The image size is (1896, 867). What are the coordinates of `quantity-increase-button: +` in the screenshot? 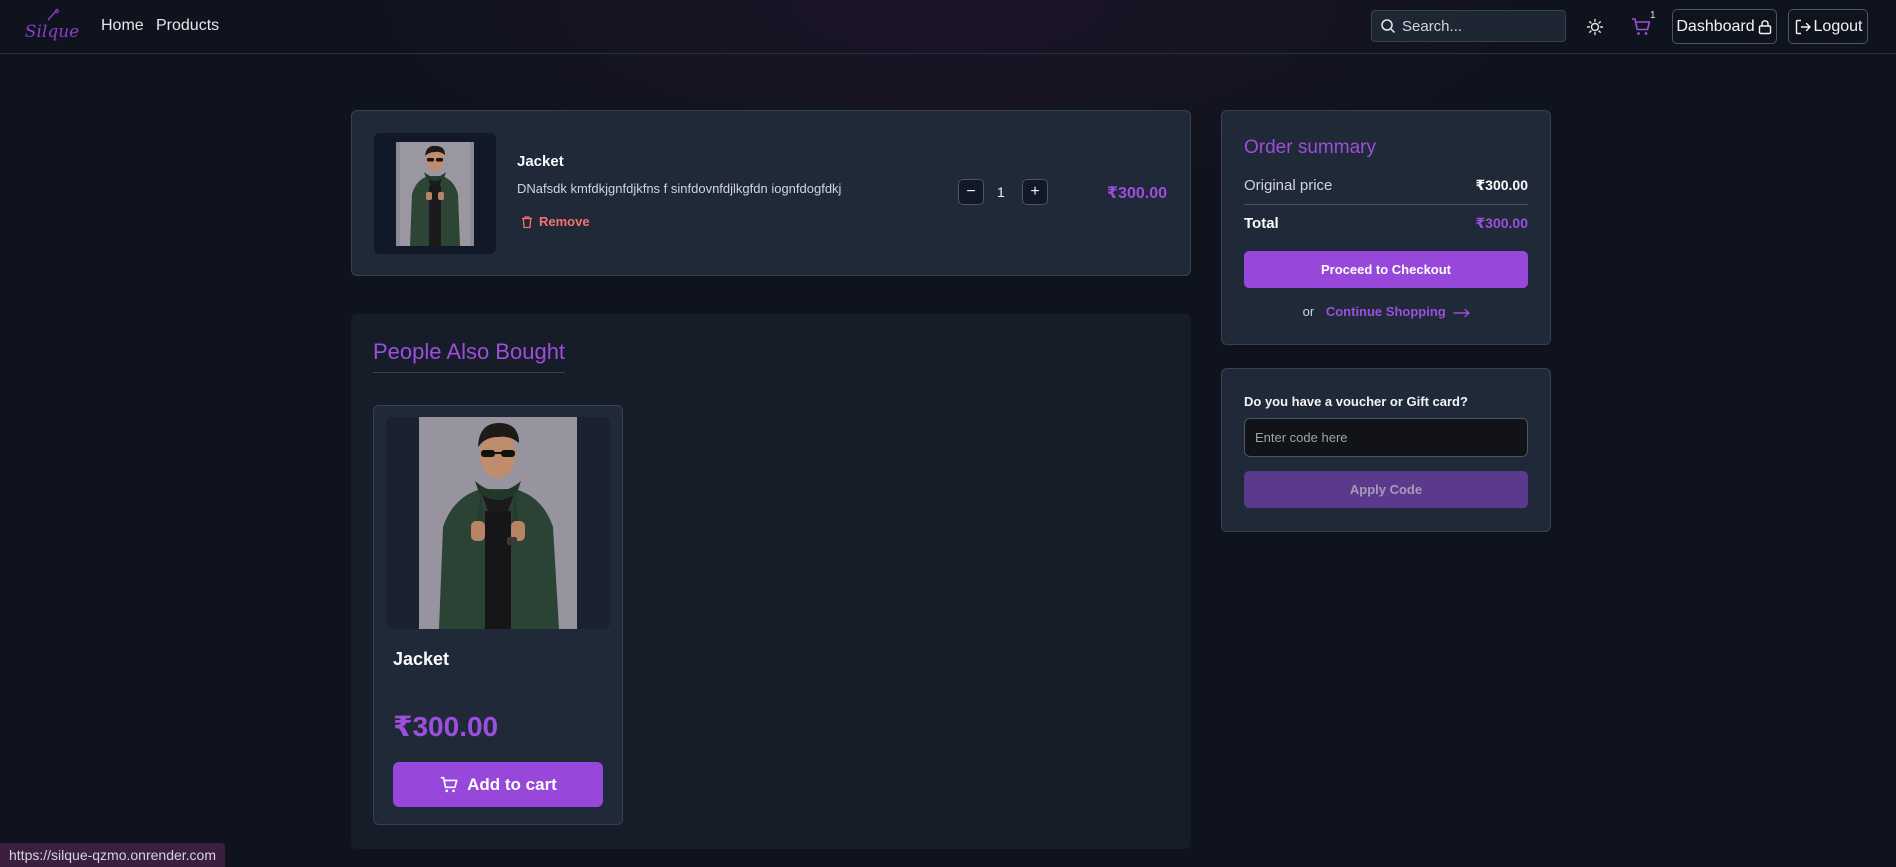 It's located at (1035, 192).